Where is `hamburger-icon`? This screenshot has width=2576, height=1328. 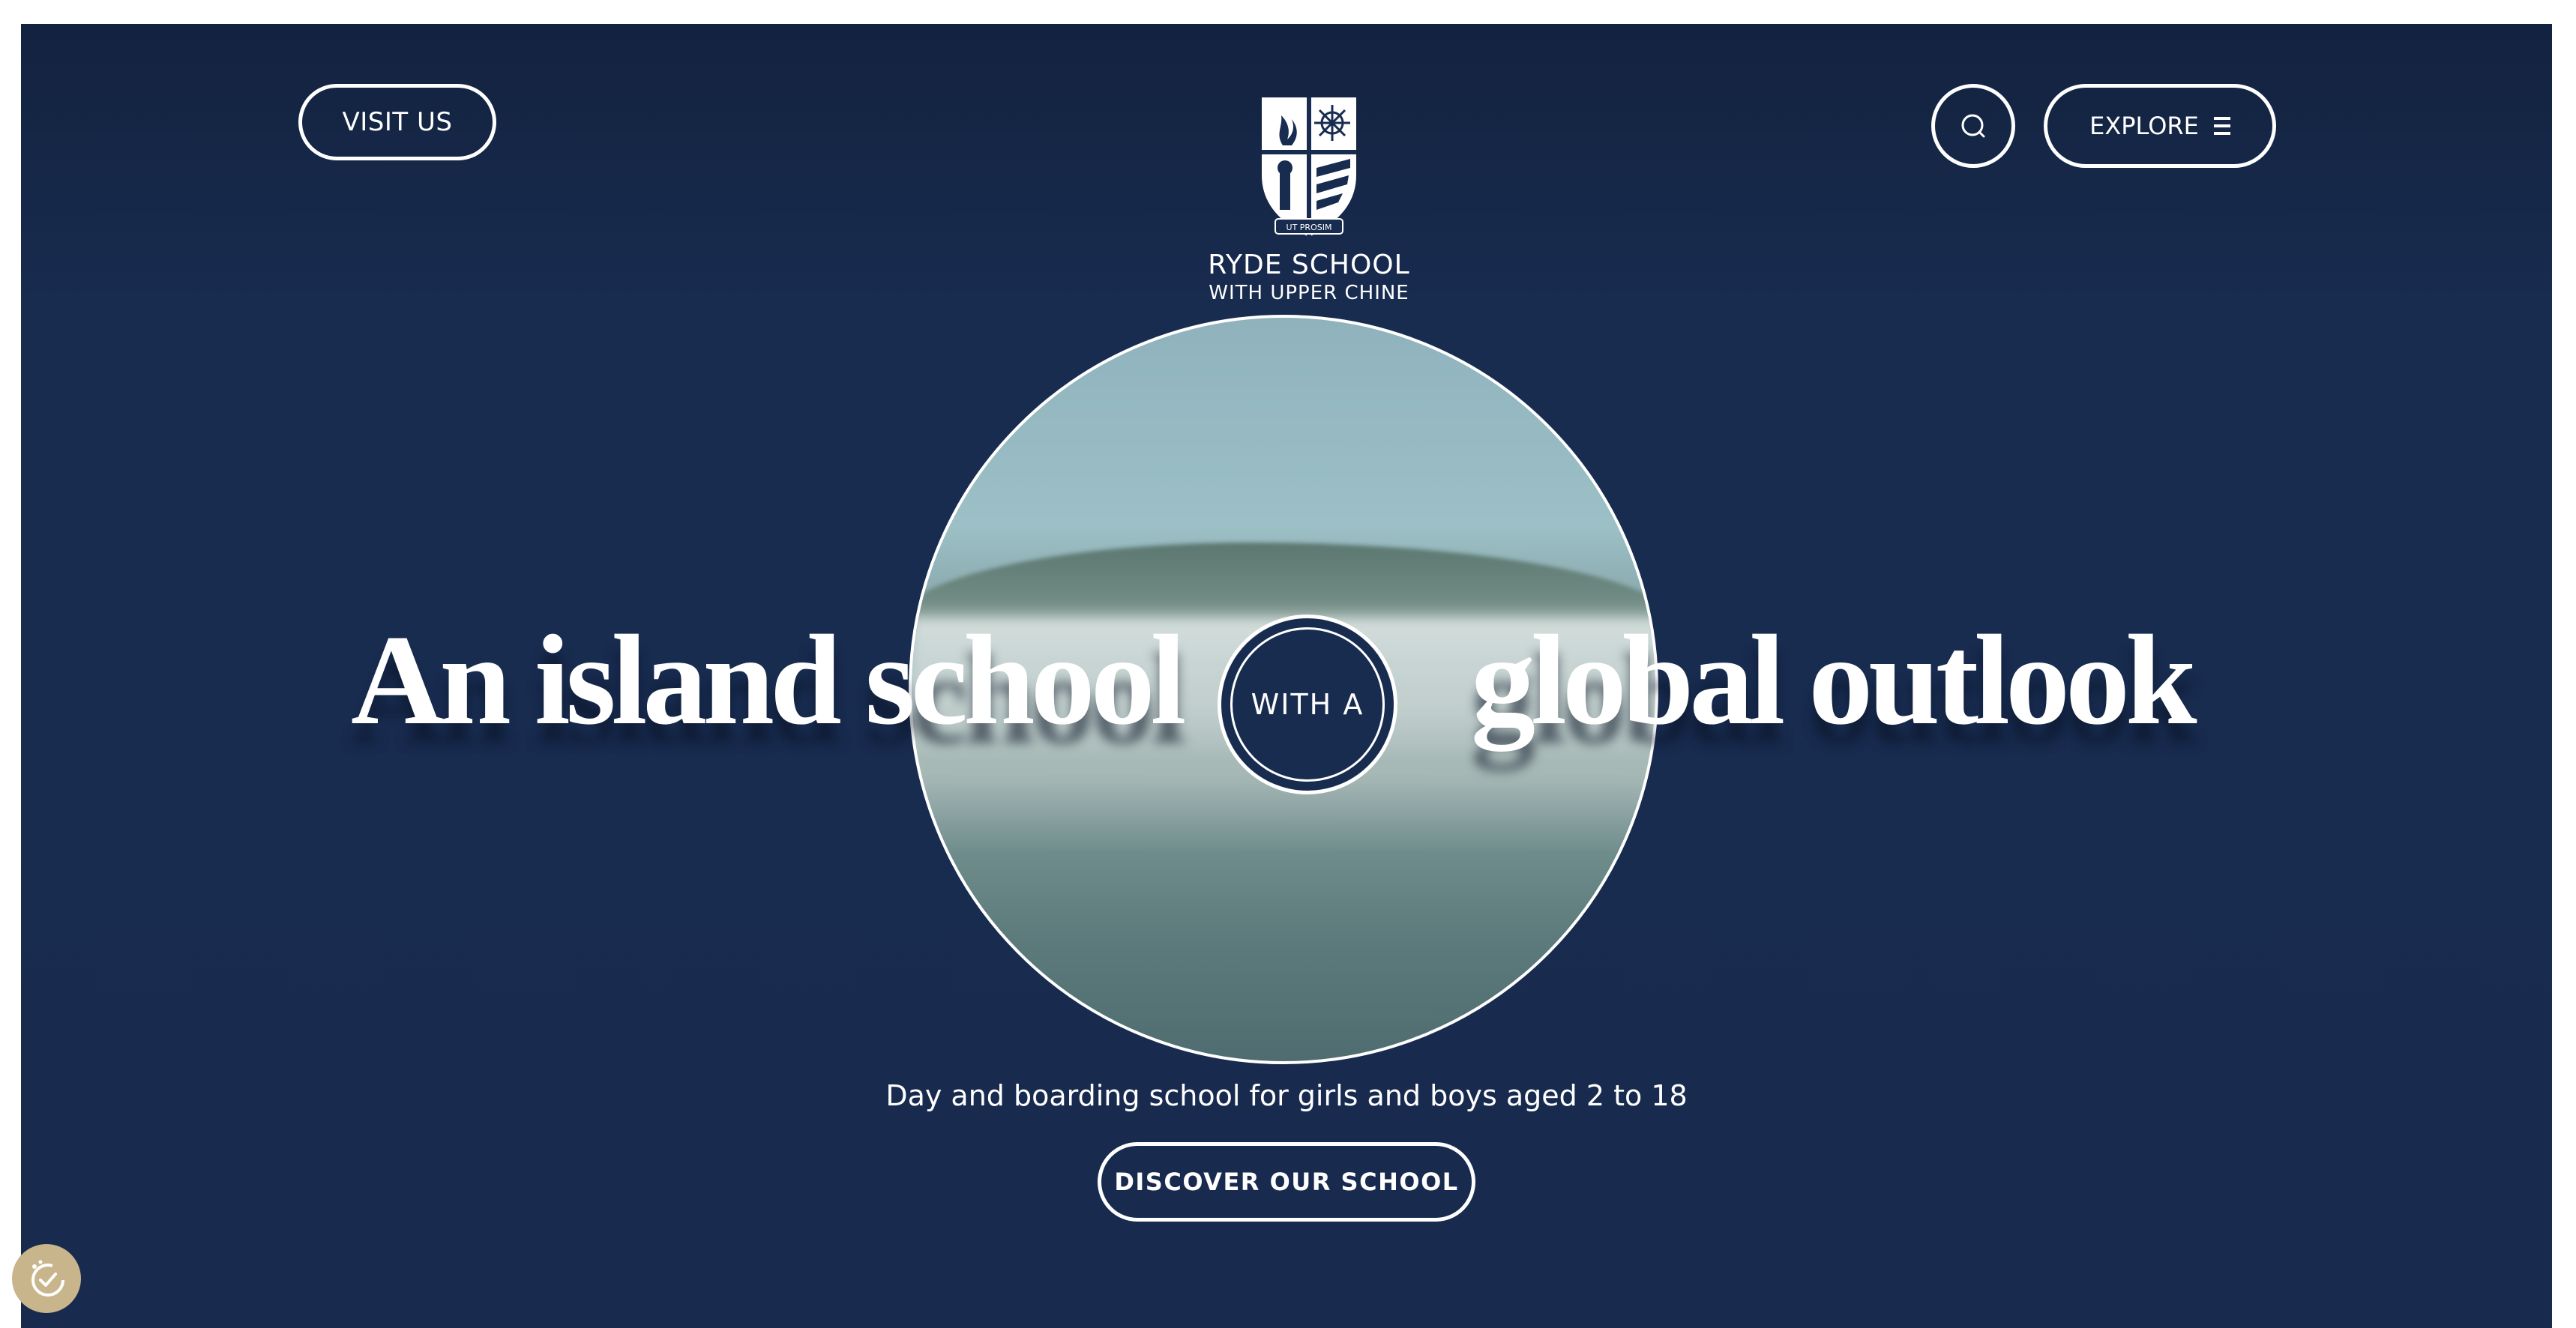
hamburger-icon is located at coordinates (2221, 126).